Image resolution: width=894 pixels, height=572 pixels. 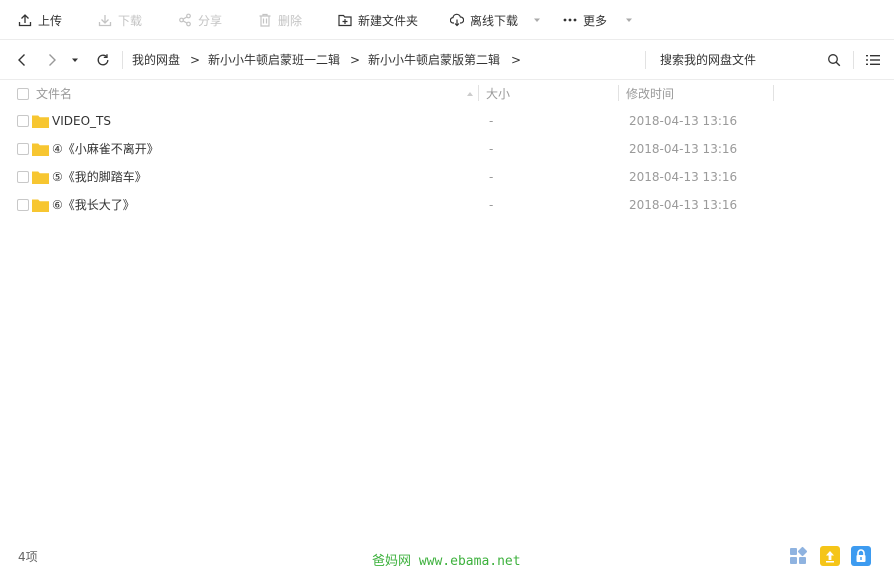 What do you see at coordinates (470, 94) in the screenshot?
I see `sort-arrow-icon` at bounding box center [470, 94].